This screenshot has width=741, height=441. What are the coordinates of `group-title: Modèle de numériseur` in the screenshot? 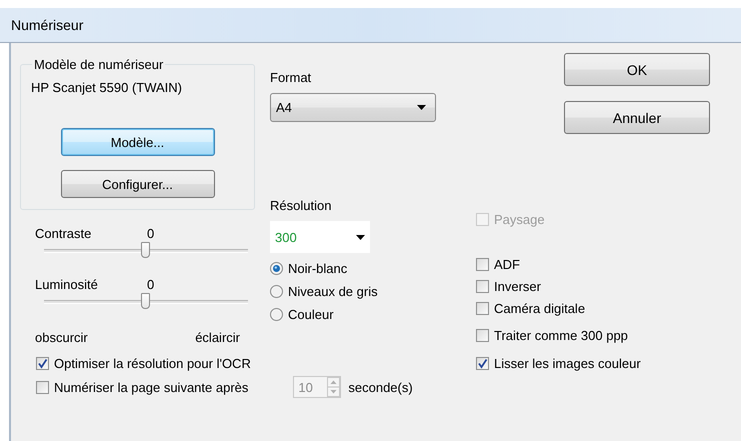 It's located at (98, 64).